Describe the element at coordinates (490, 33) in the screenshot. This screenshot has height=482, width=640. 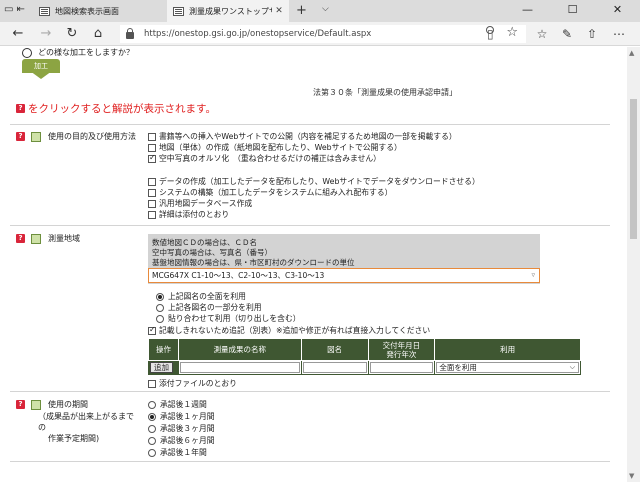
I see `reading-view-icon: ▯` at that location.